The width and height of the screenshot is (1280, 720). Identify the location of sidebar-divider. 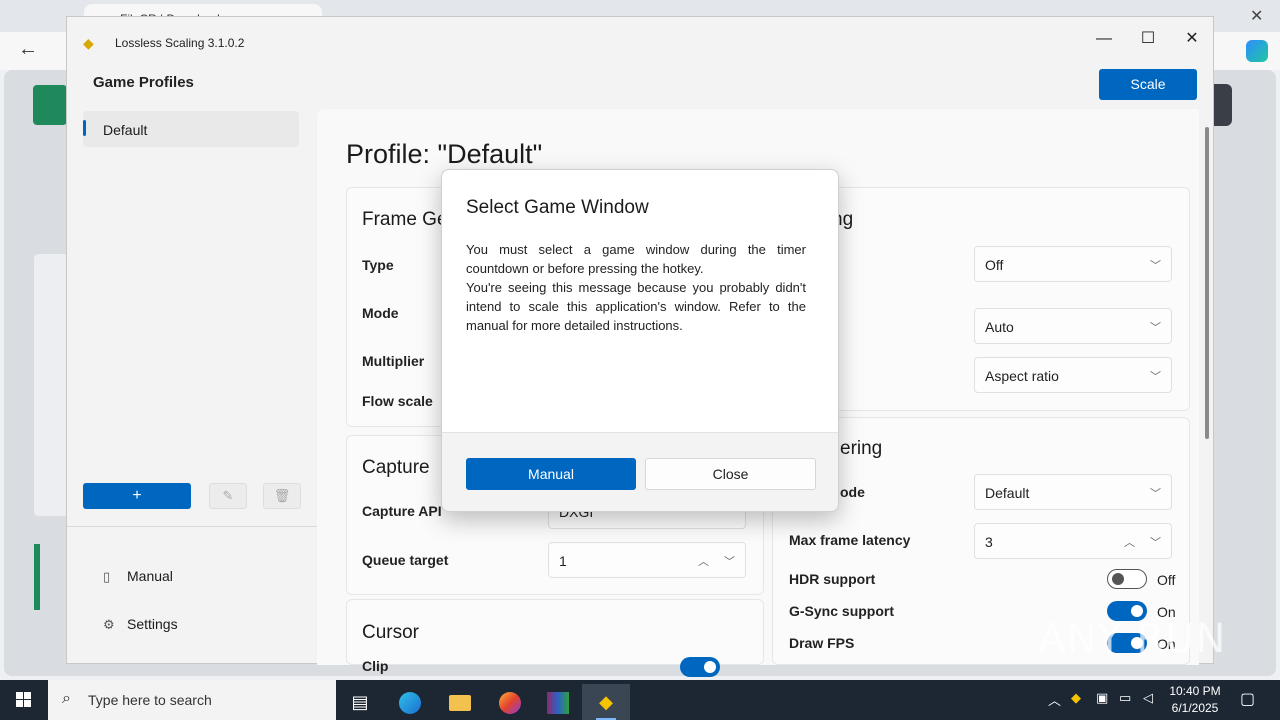
(192, 526).